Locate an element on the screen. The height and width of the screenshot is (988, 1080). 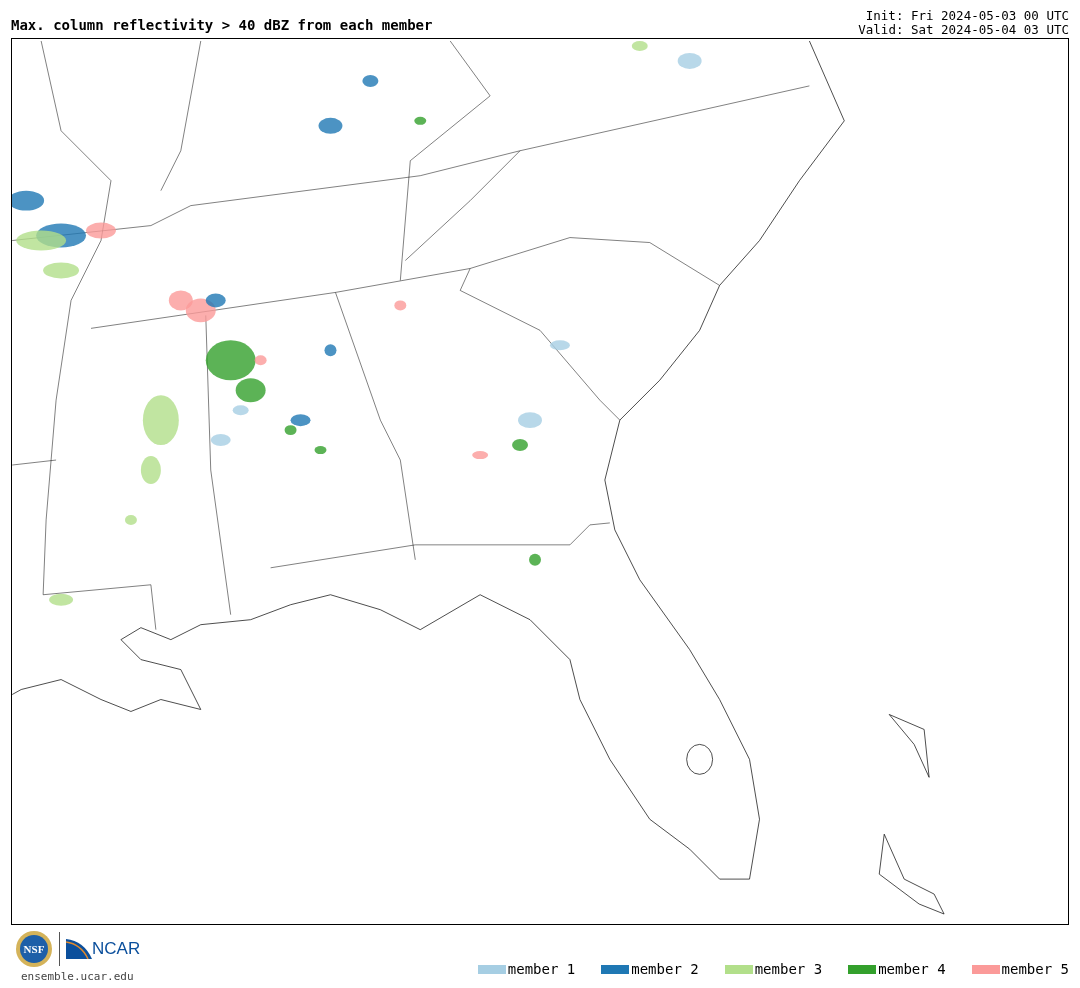
valid-time: Valid: Sat 2024-05-04 03 UTC is located at coordinates (963, 30).